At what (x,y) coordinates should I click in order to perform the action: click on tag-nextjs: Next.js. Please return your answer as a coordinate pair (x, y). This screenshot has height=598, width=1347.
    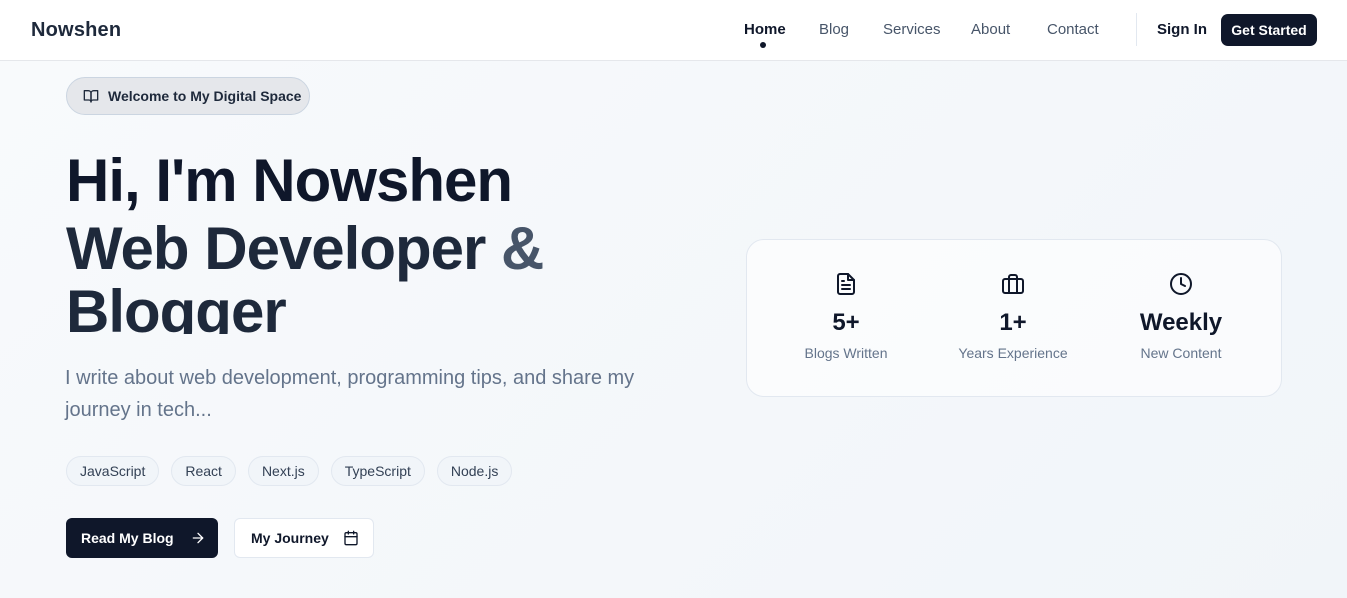
    Looking at the image, I should click on (283, 471).